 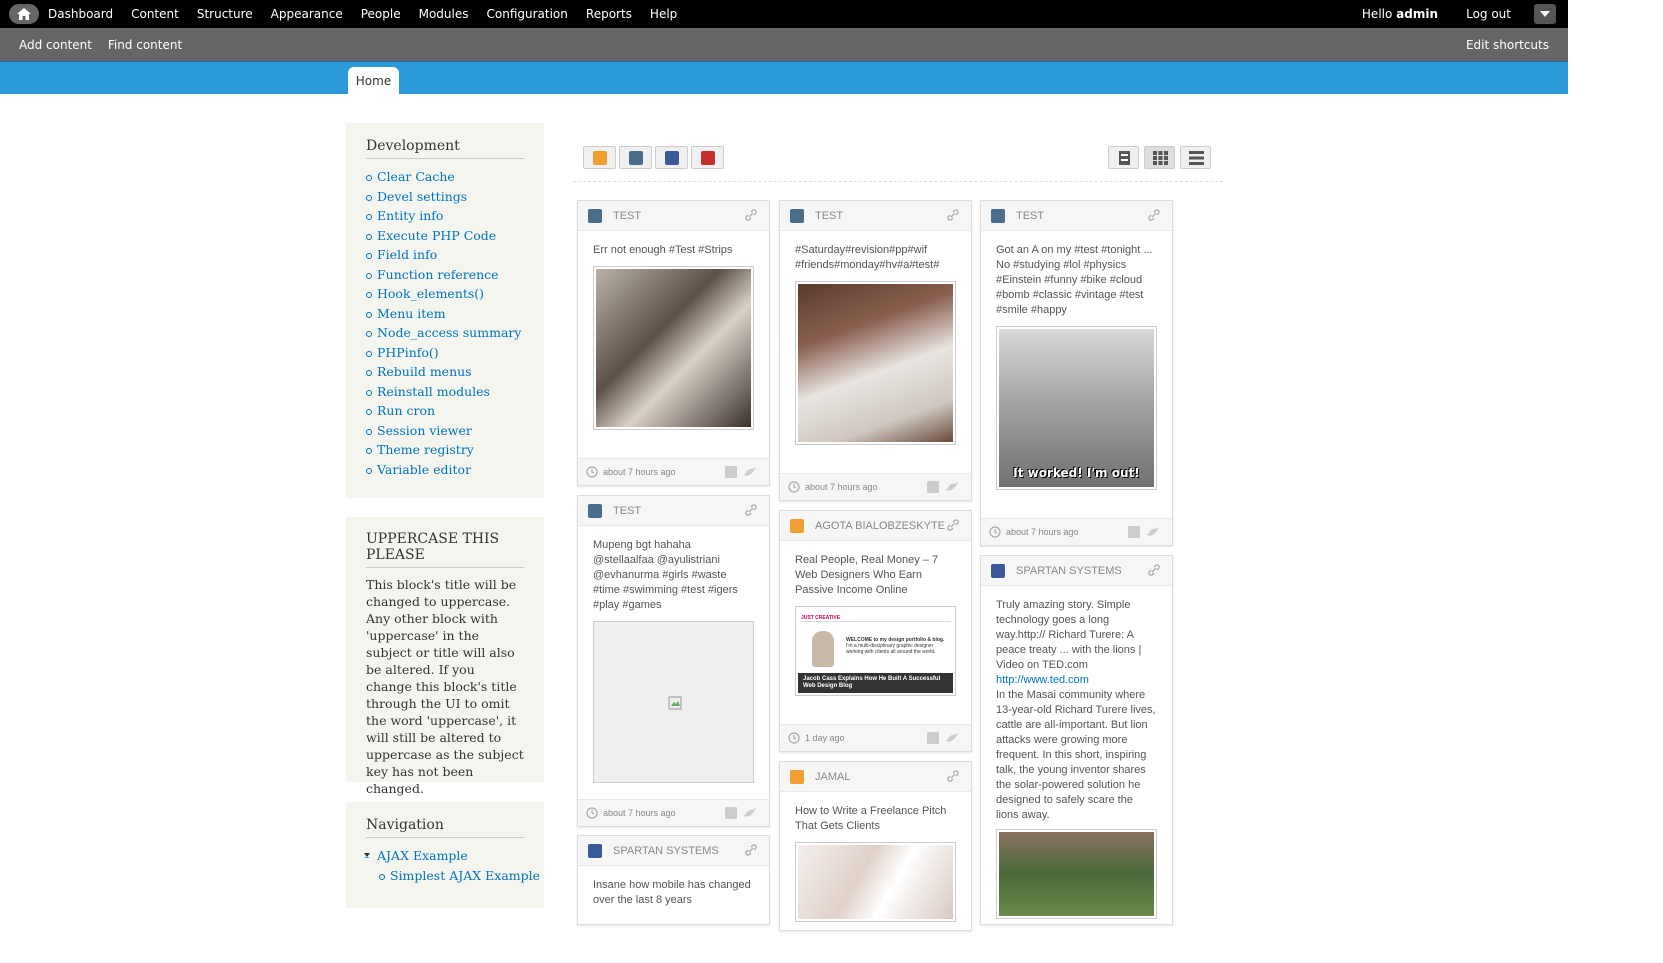 What do you see at coordinates (455, 450) in the screenshot?
I see `dev-link-theme-registry: Theme registry` at bounding box center [455, 450].